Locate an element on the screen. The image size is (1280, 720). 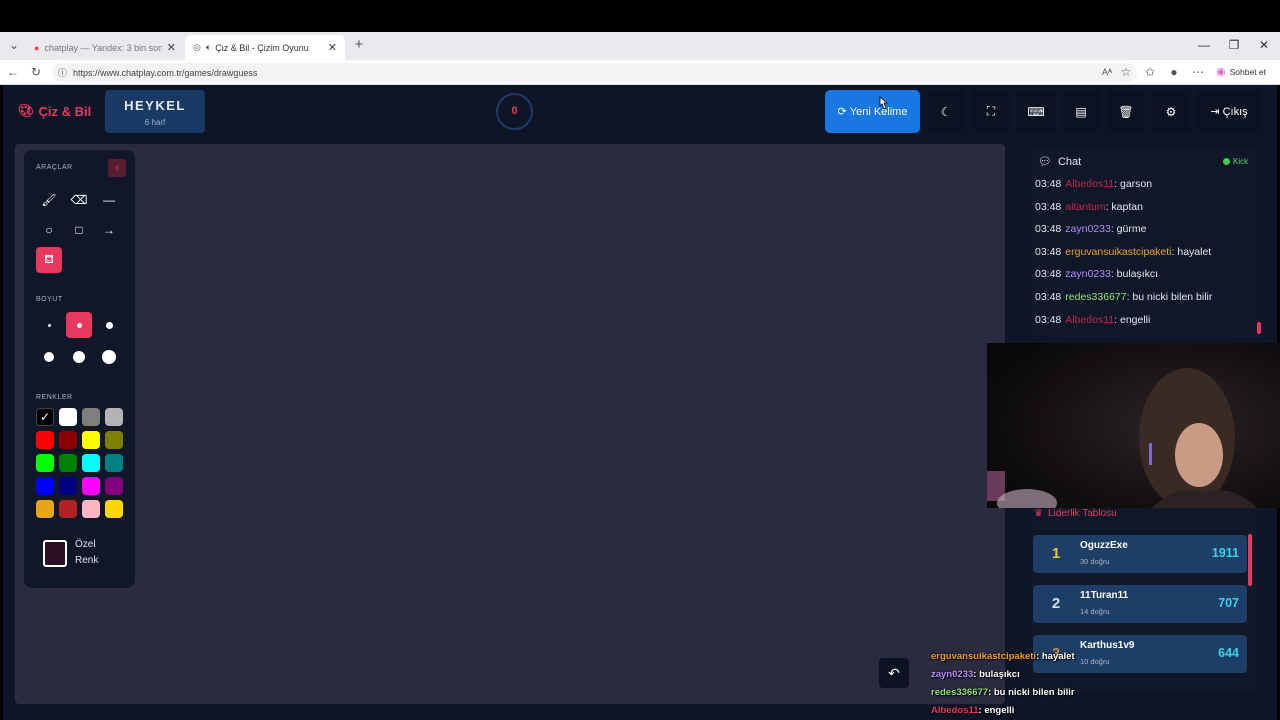
site-info-icon: ⓘ is located at coordinates (62, 72).